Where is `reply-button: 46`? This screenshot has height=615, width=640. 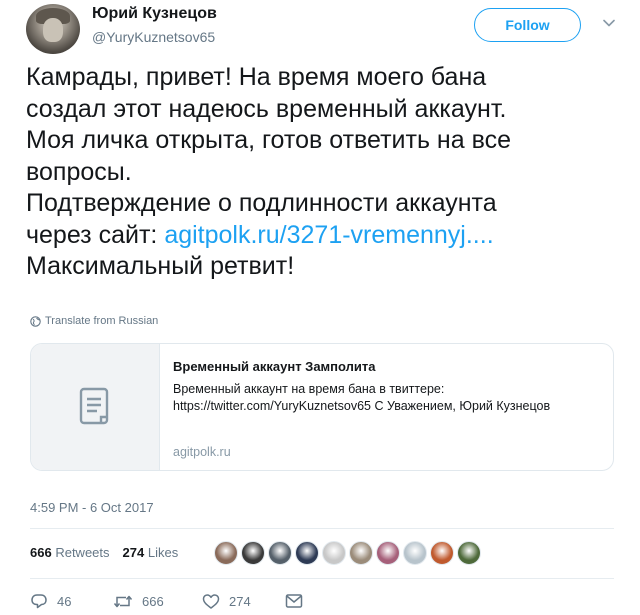
reply-button: 46 is located at coordinates (50, 601).